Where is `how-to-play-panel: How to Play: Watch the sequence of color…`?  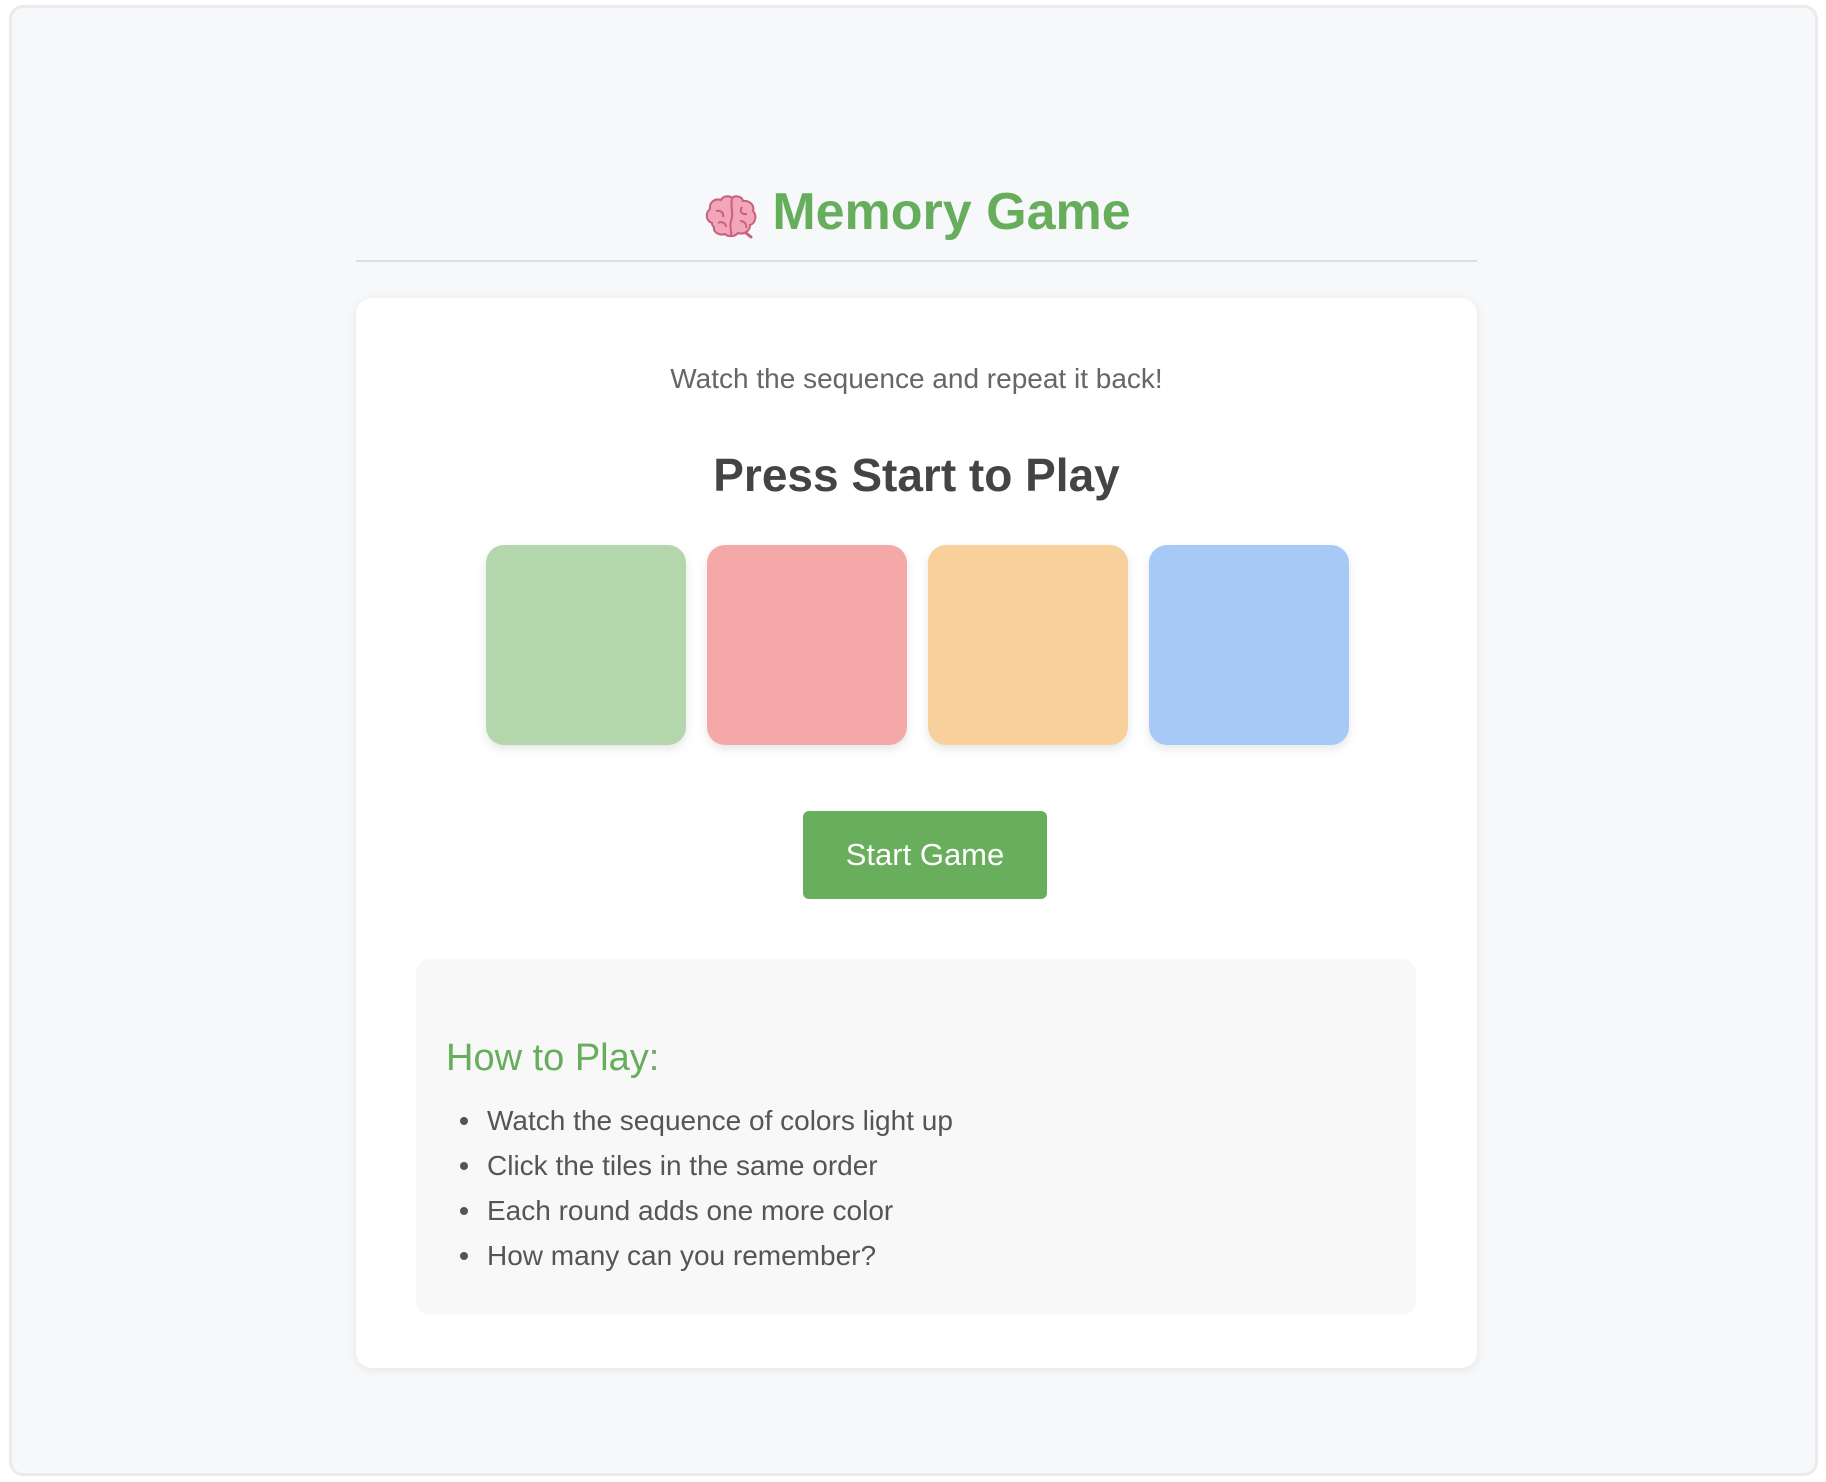
how-to-play-panel: How to Play: Watch the sequence of color… is located at coordinates (916, 1137).